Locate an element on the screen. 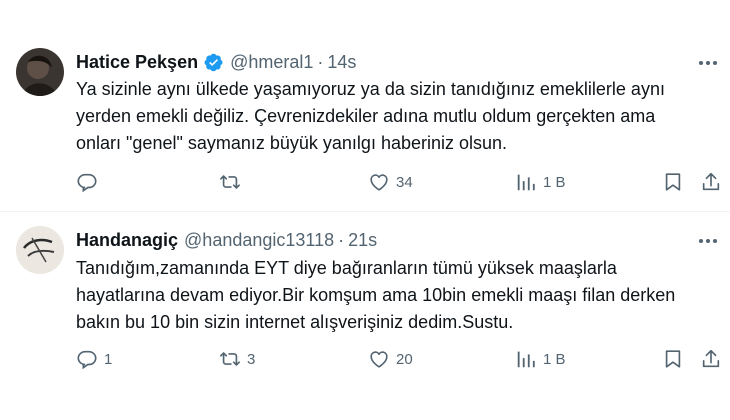 The image size is (730, 420). bookmark-icon is located at coordinates (673, 359).